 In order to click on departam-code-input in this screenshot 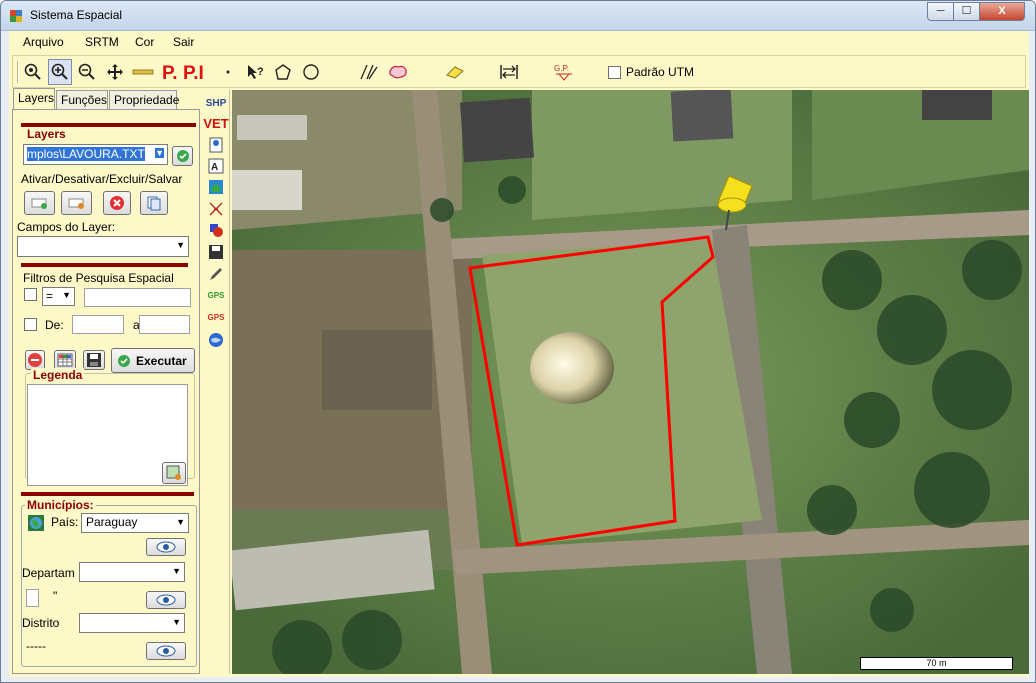, I will do `click(32, 598)`.